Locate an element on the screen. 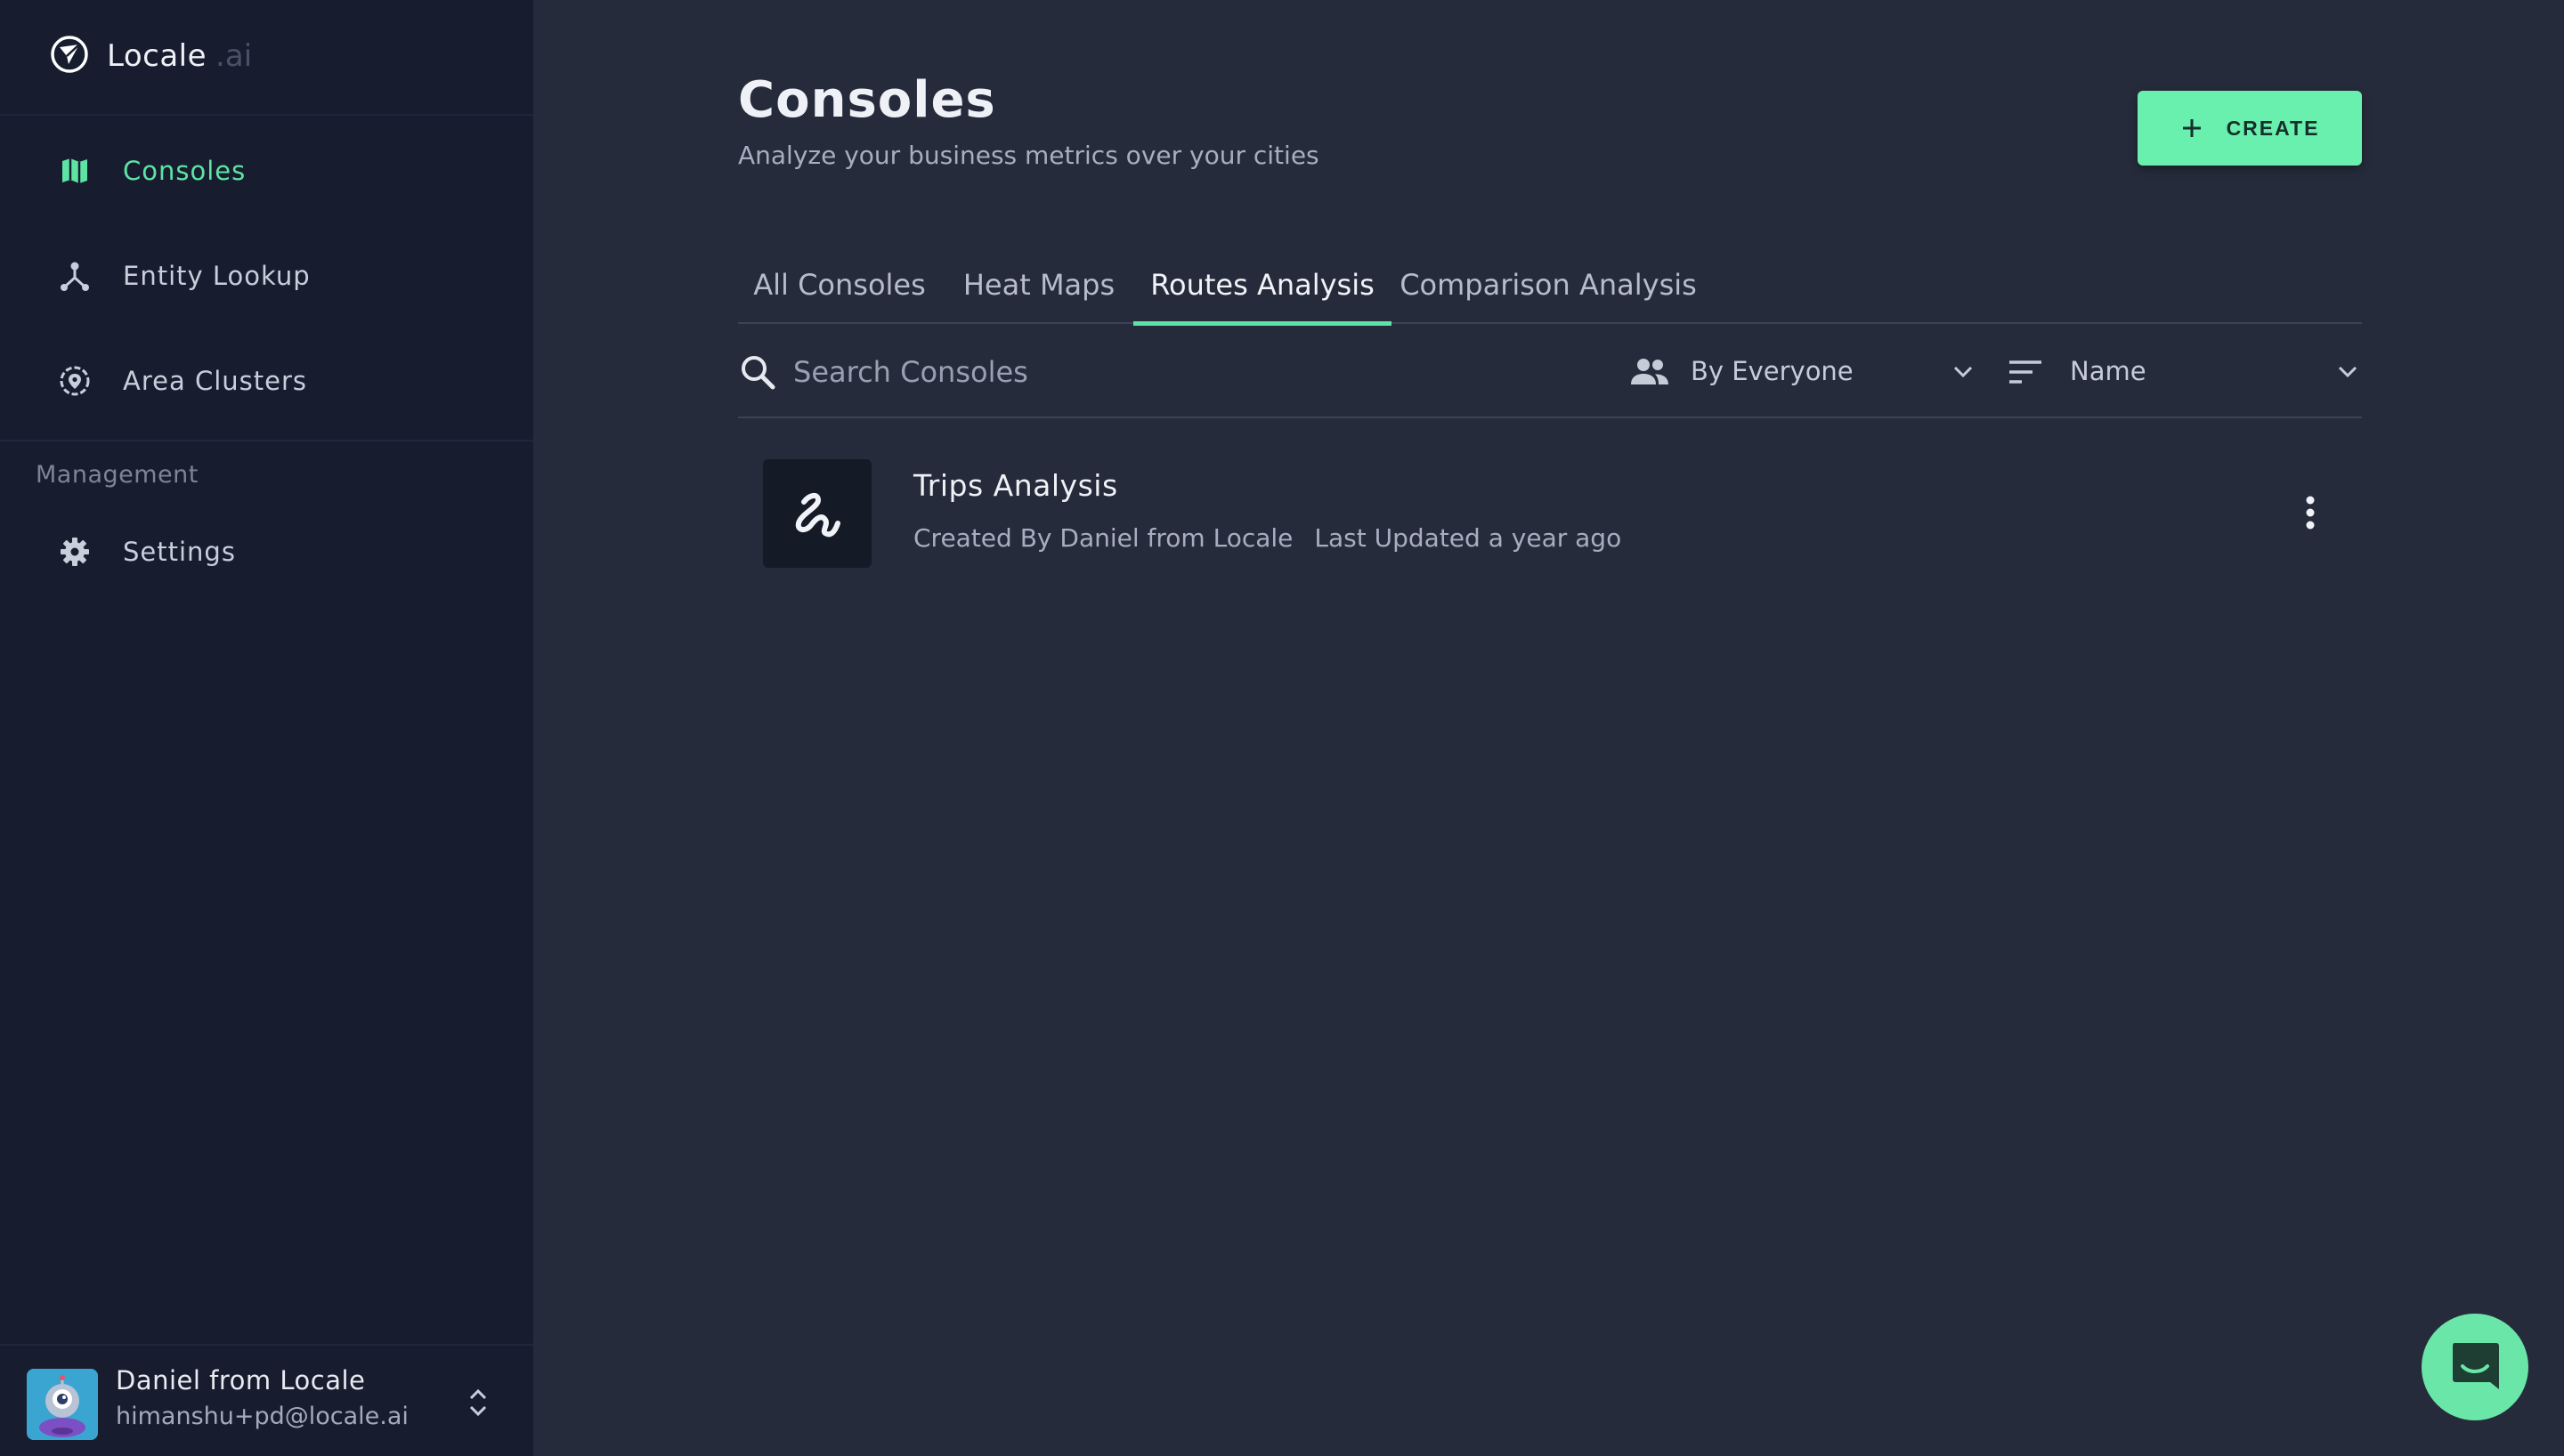 This screenshot has height=1456, width=2564. sidebar-item-label: Entity Lookup is located at coordinates (217, 276).